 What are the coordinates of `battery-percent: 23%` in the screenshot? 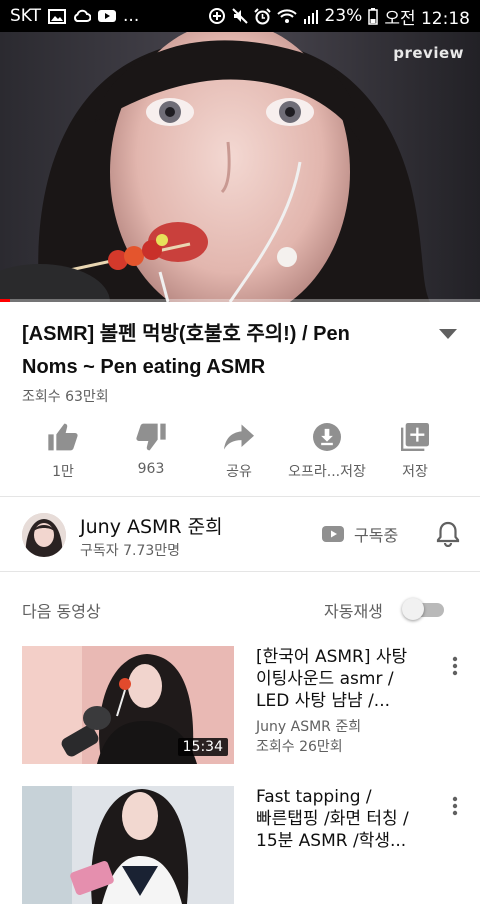 It's located at (343, 16).